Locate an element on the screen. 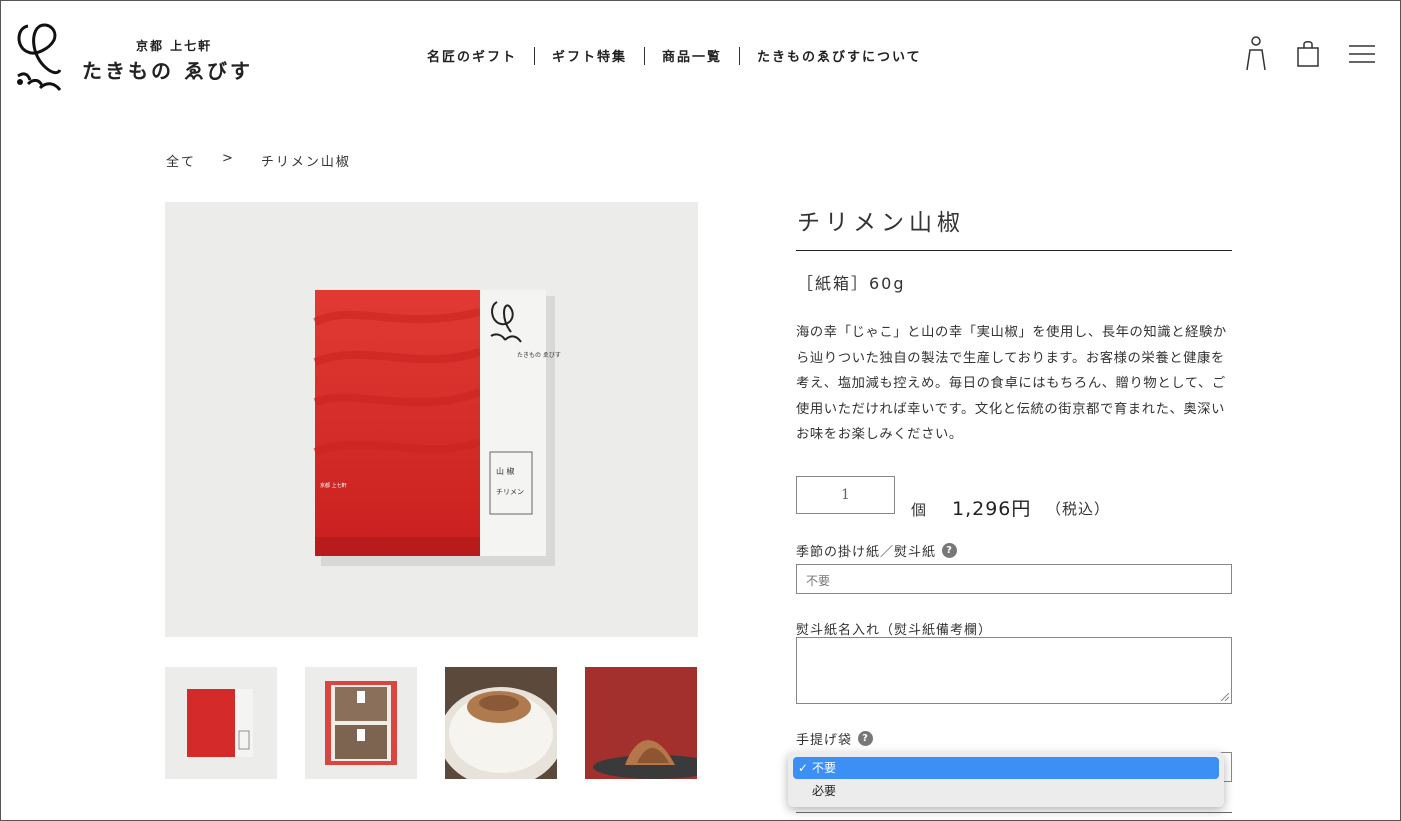  box-label-sansho: 山 椒 is located at coordinates (505, 471).